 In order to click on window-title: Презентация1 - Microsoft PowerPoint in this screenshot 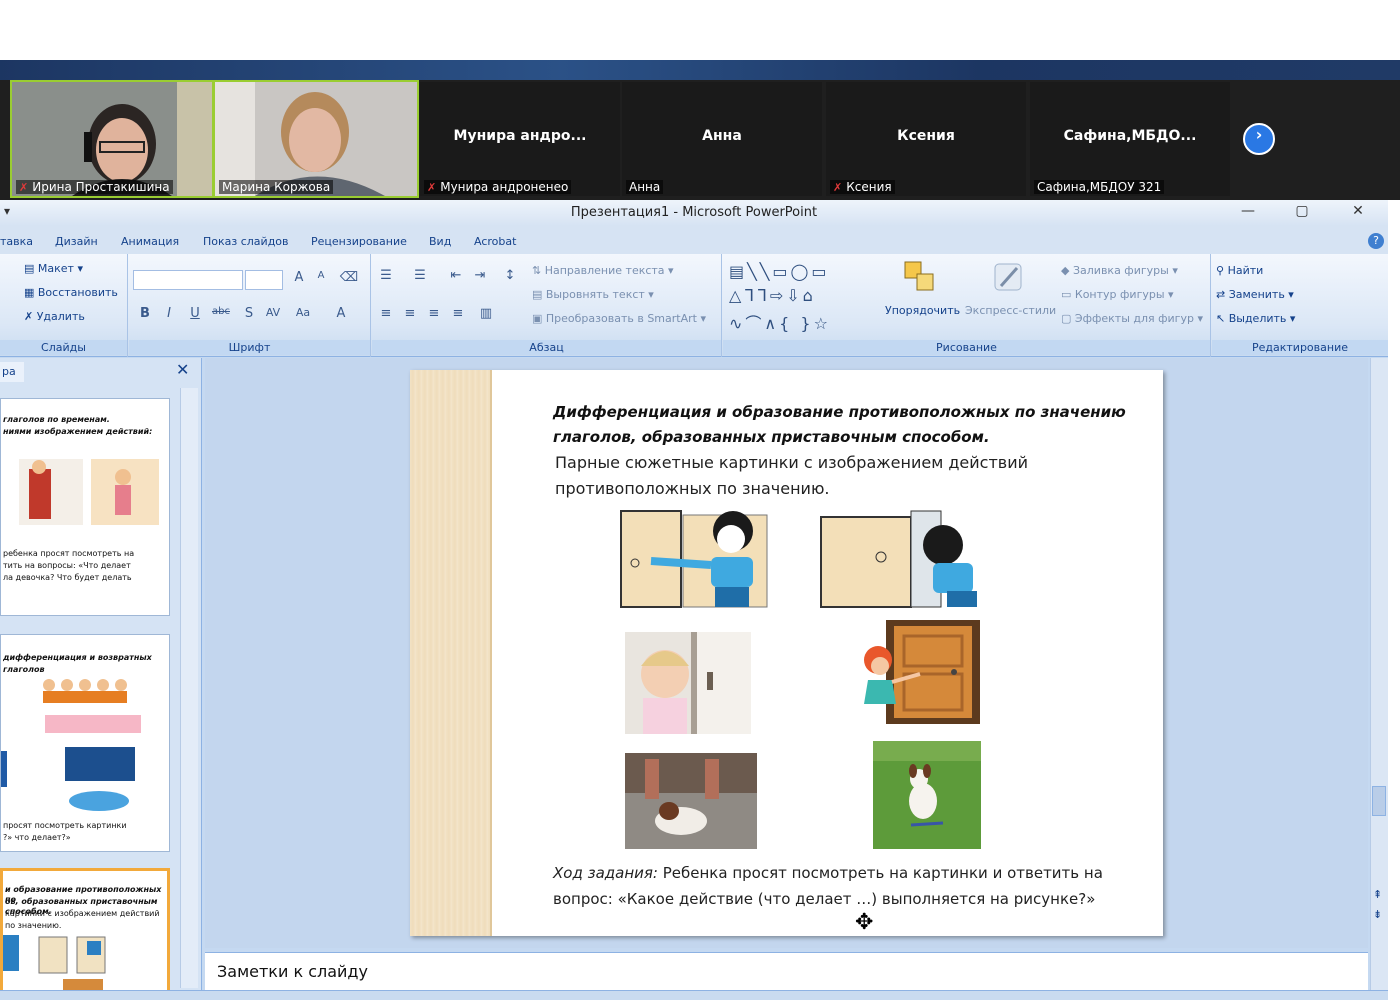, I will do `click(694, 212)`.